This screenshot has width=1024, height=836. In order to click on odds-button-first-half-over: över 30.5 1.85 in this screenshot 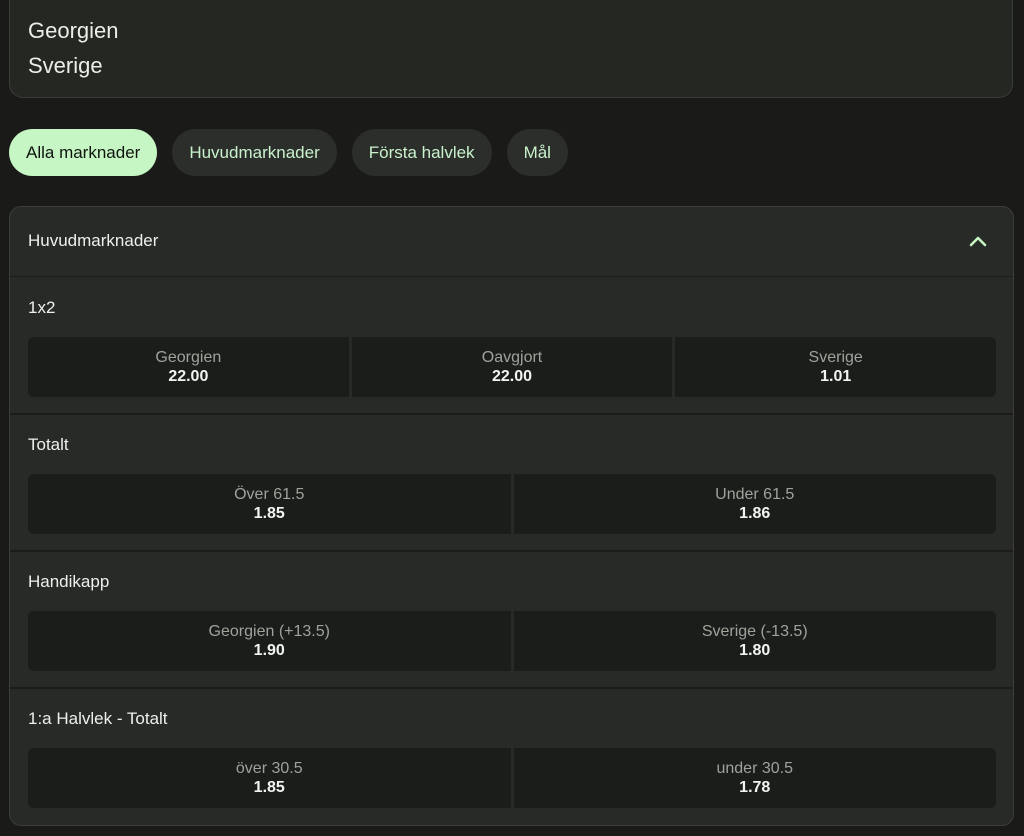, I will do `click(269, 778)`.